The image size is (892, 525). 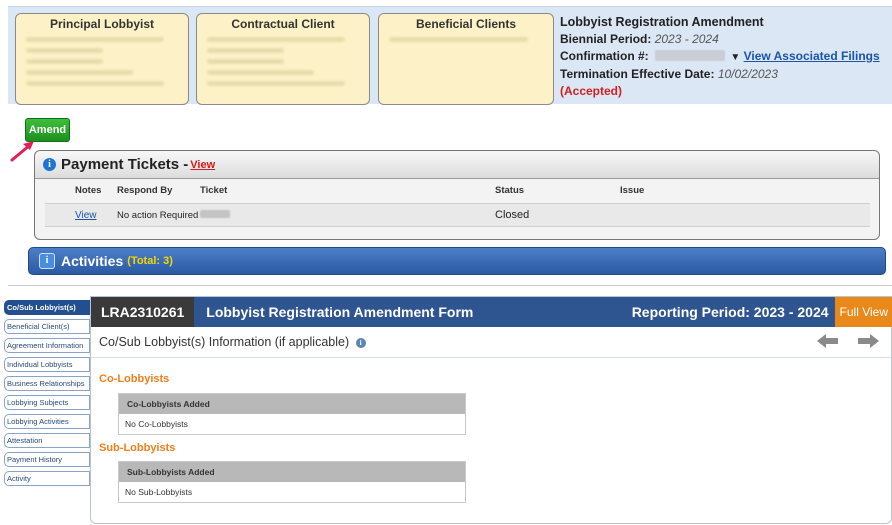 I want to click on beneficial-clients-title: Beneficial Clients, so click(x=466, y=24).